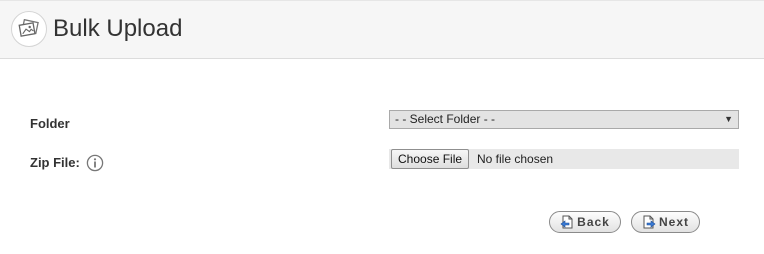 Image resolution: width=764 pixels, height=254 pixels. I want to click on dropdown-arrow-icon: ▼, so click(728, 119).